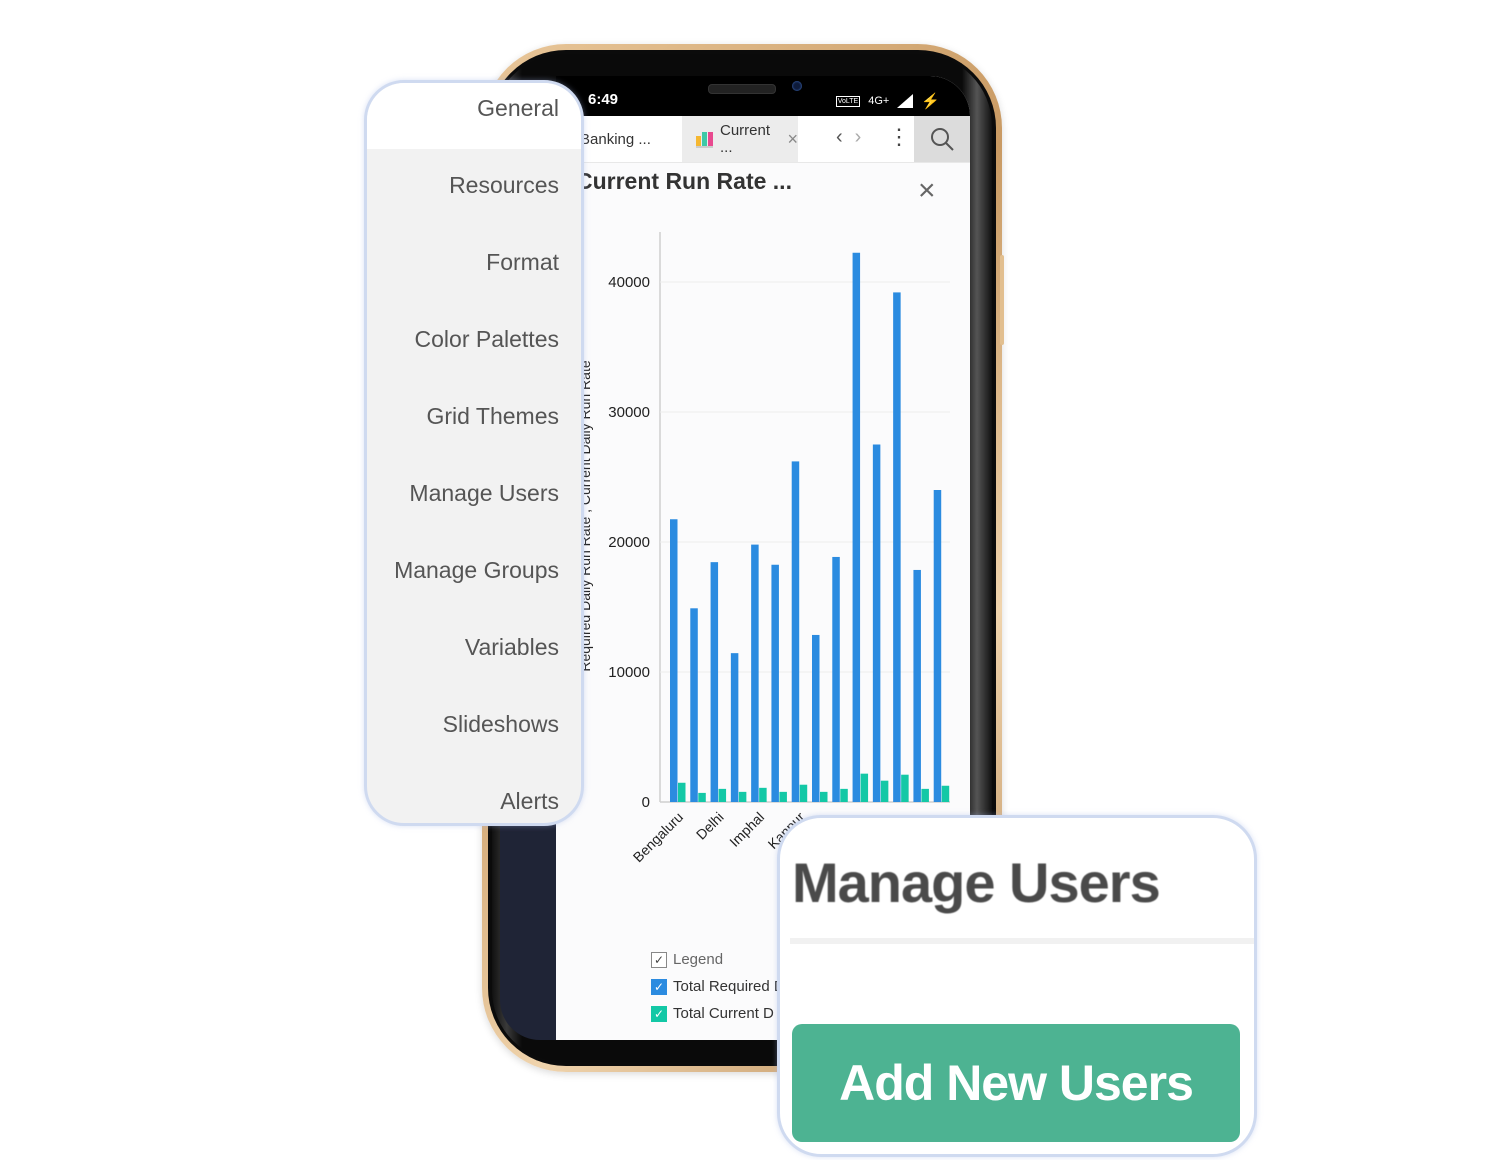  I want to click on charging-icon: ⚡, so click(930, 101).